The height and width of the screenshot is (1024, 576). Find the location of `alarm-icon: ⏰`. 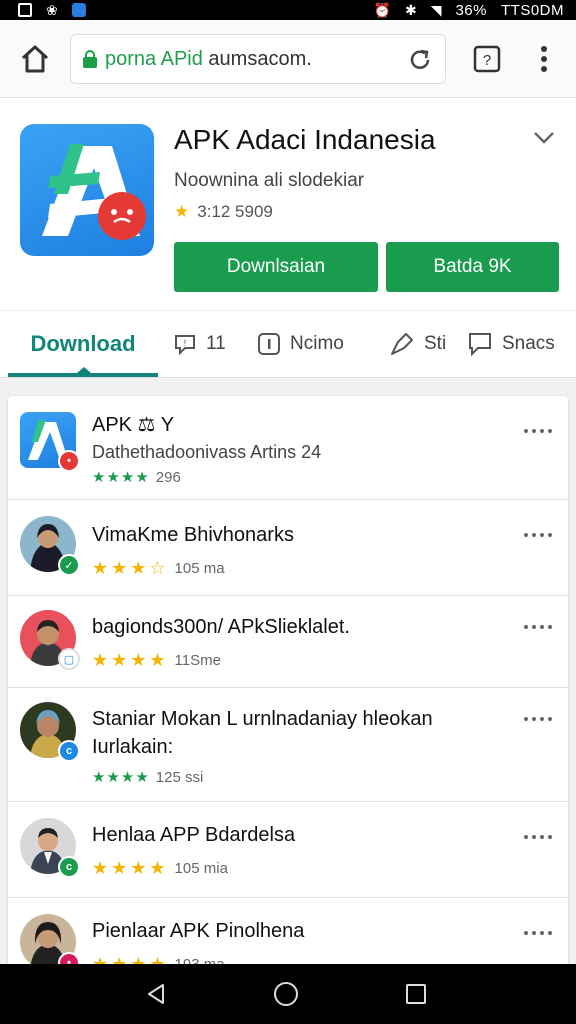

alarm-icon: ⏰ is located at coordinates (382, 10).